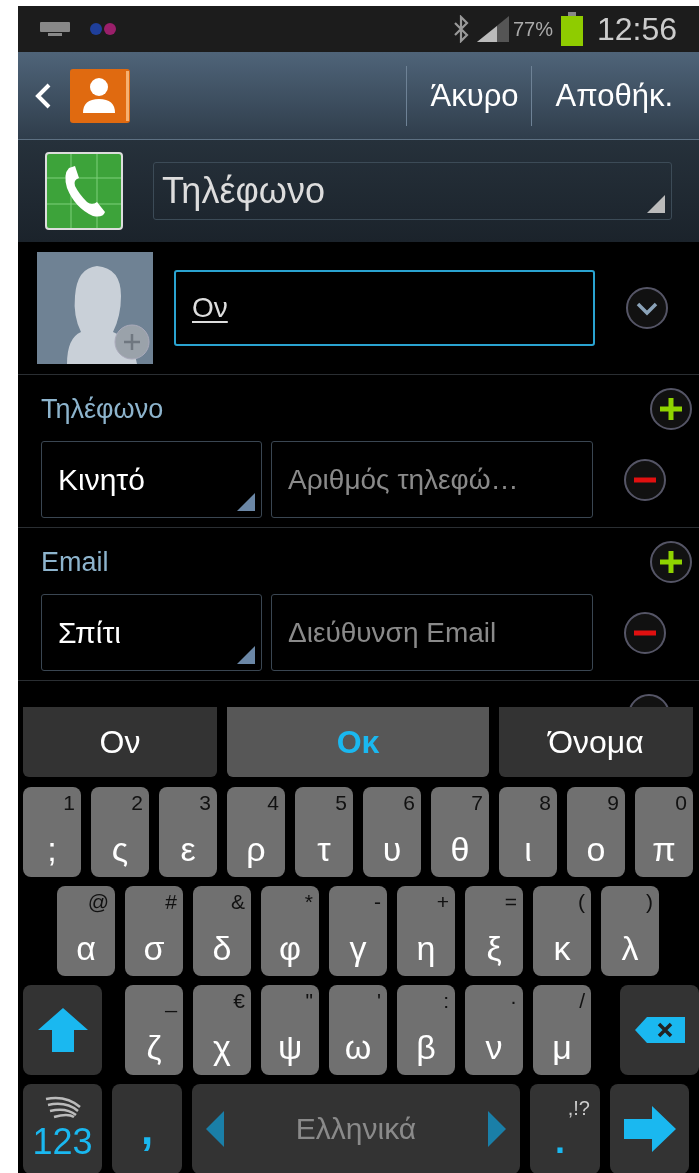 The image size is (699, 1173). What do you see at coordinates (494, 1030) in the screenshot?
I see `key: · ν` at bounding box center [494, 1030].